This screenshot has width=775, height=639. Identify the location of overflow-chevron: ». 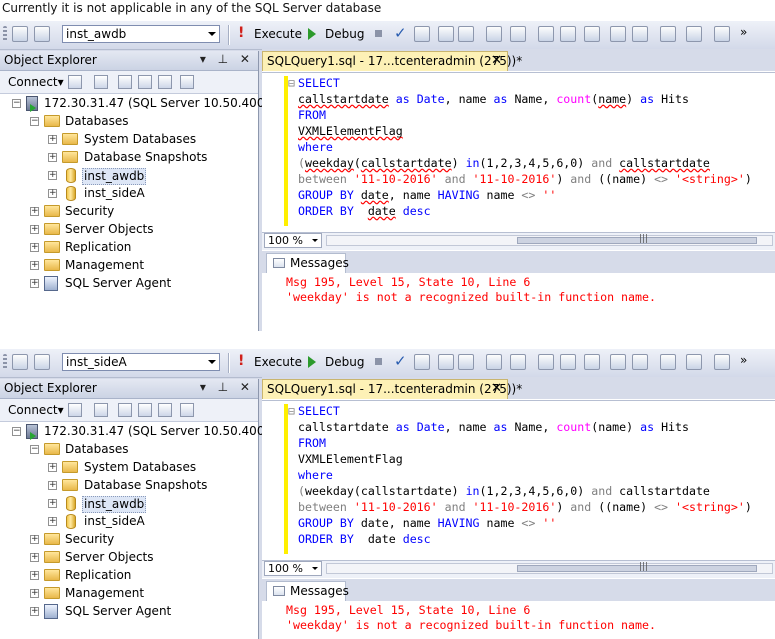
(743, 360).